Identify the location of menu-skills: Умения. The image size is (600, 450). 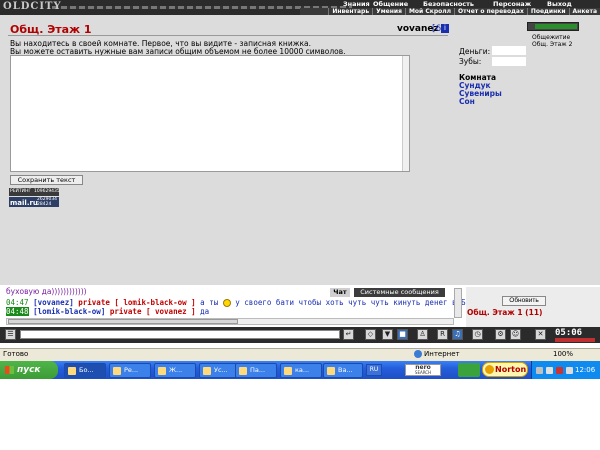
(388, 11).